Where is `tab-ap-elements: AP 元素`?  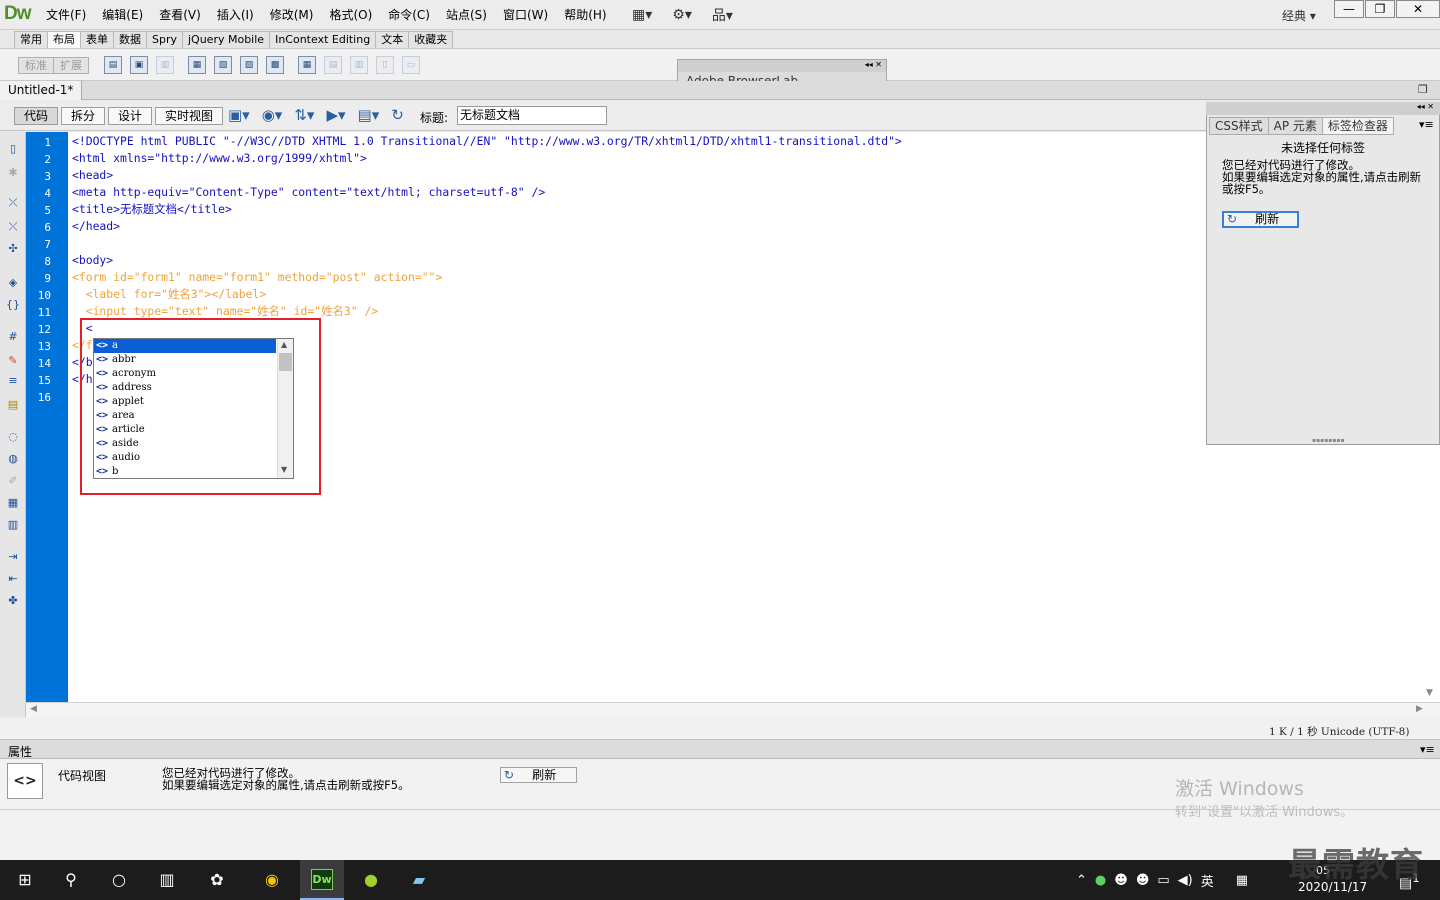
tab-ap-elements: AP 元素 is located at coordinates (1295, 126).